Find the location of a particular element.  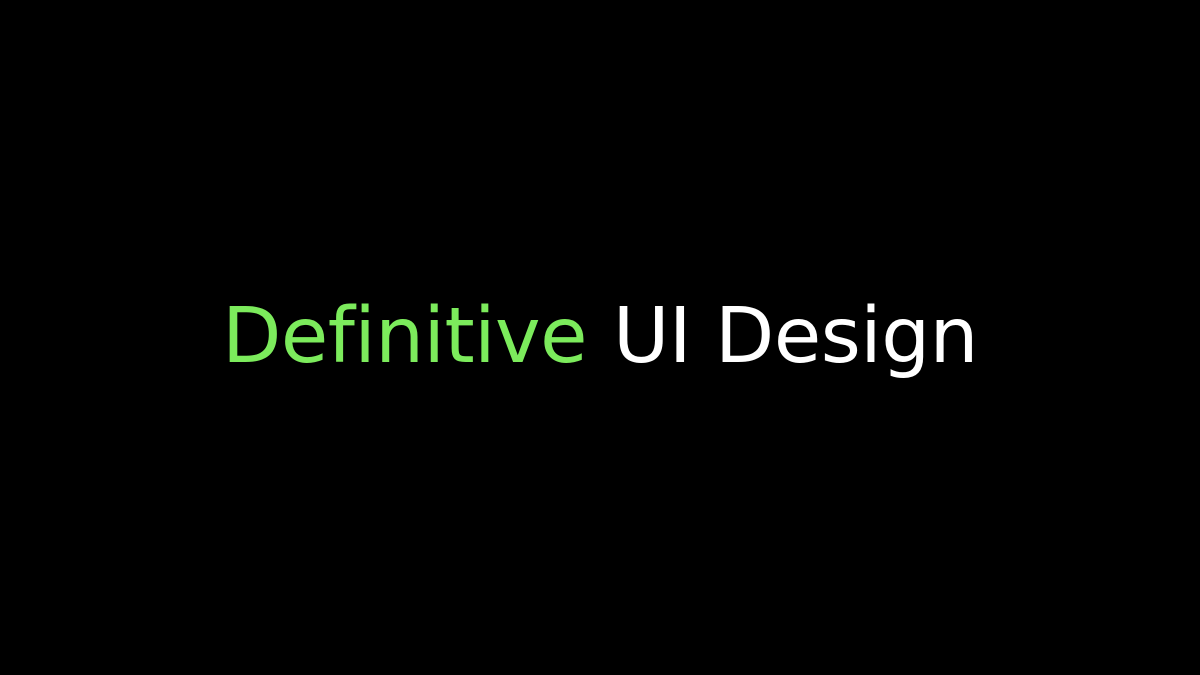

headline-main-words: UI Design is located at coordinates (795, 336).